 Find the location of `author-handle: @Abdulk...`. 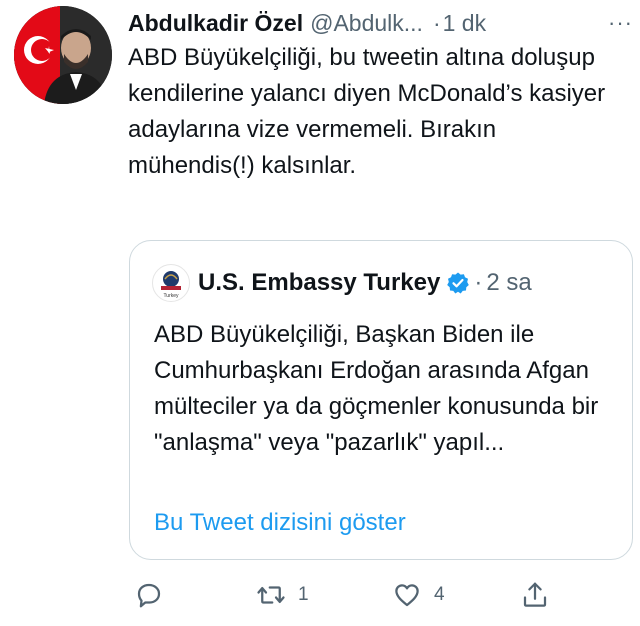

author-handle: @Abdulk... is located at coordinates (366, 23).